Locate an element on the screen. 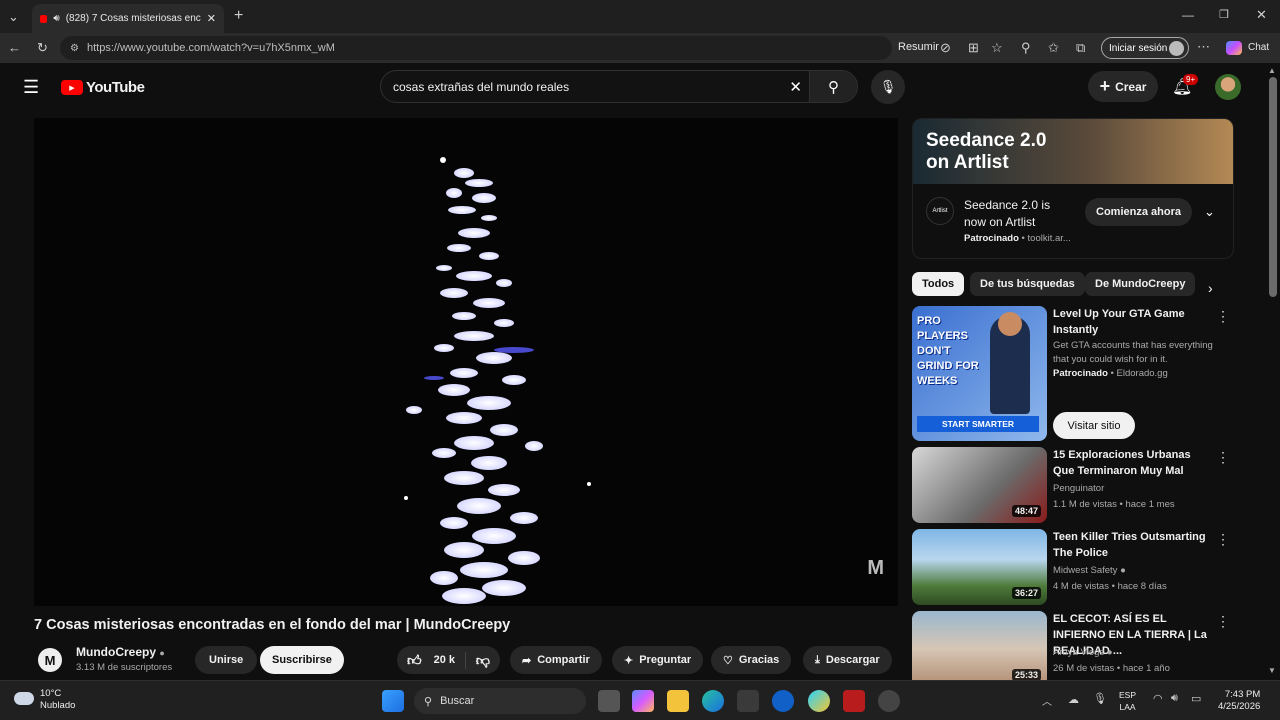 This screenshot has width=1280, height=720. chat-button: Chat is located at coordinates (1258, 47).